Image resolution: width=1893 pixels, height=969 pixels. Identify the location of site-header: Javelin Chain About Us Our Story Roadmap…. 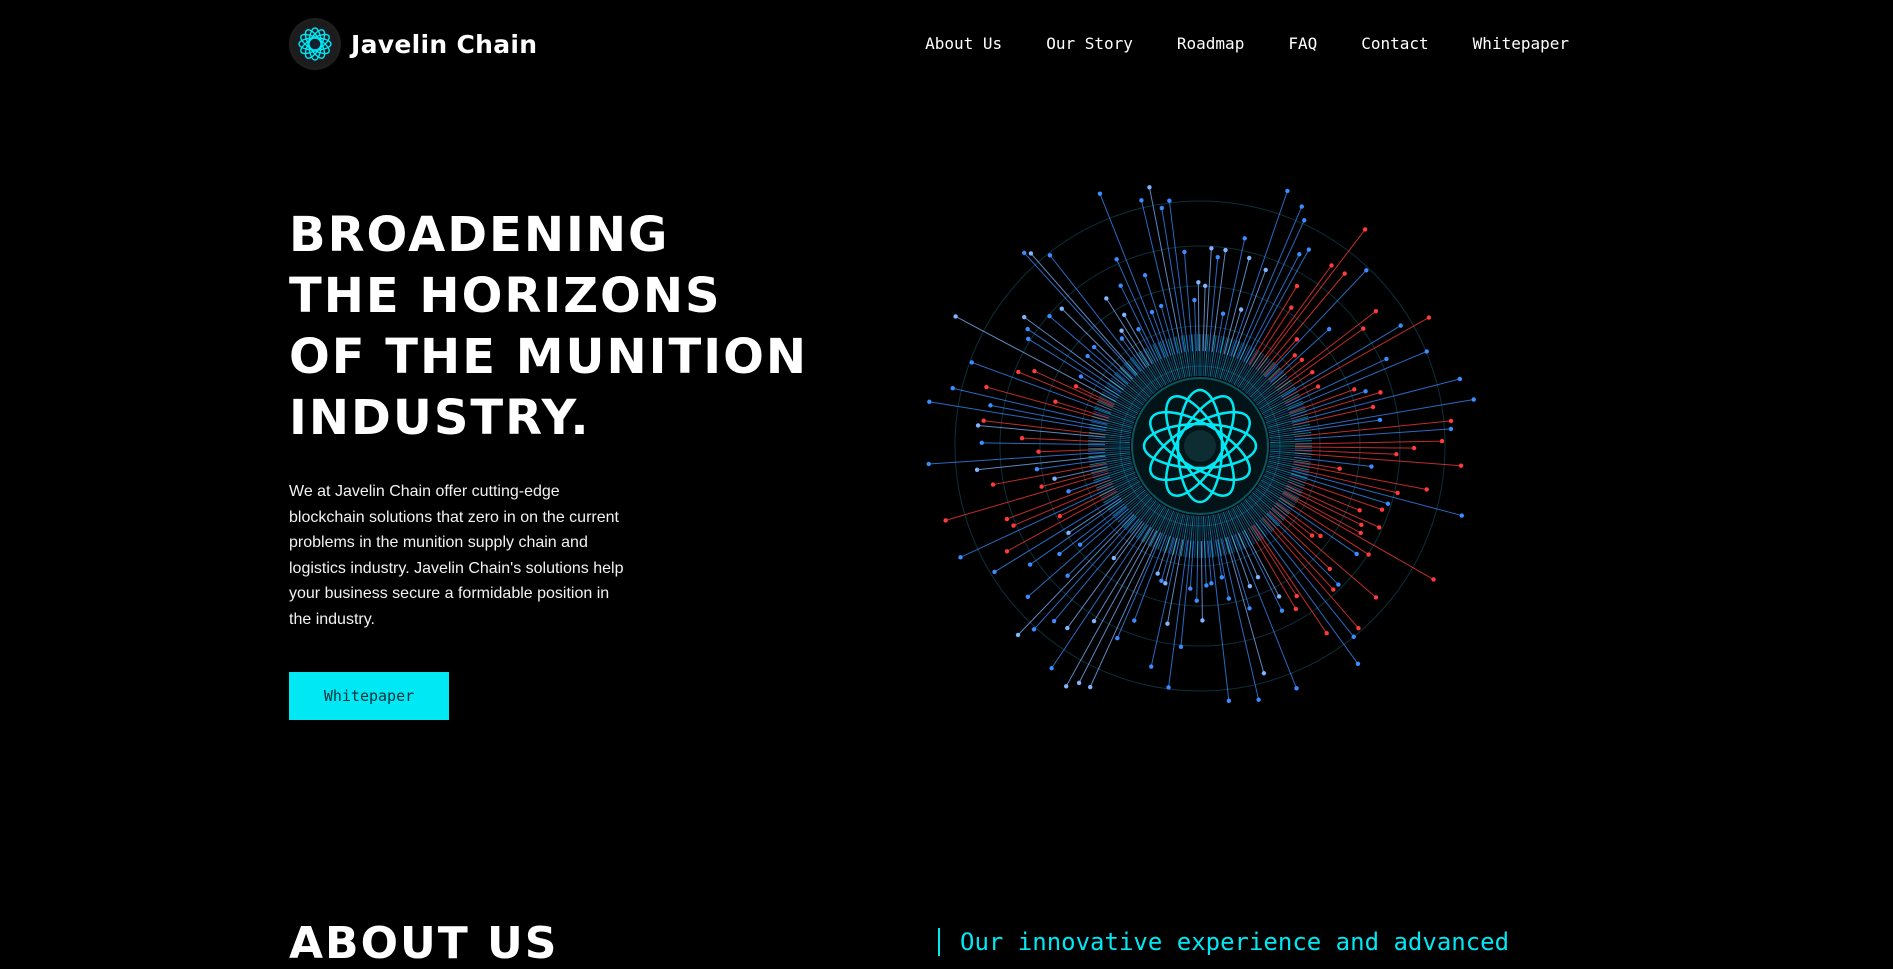
(946, 45).